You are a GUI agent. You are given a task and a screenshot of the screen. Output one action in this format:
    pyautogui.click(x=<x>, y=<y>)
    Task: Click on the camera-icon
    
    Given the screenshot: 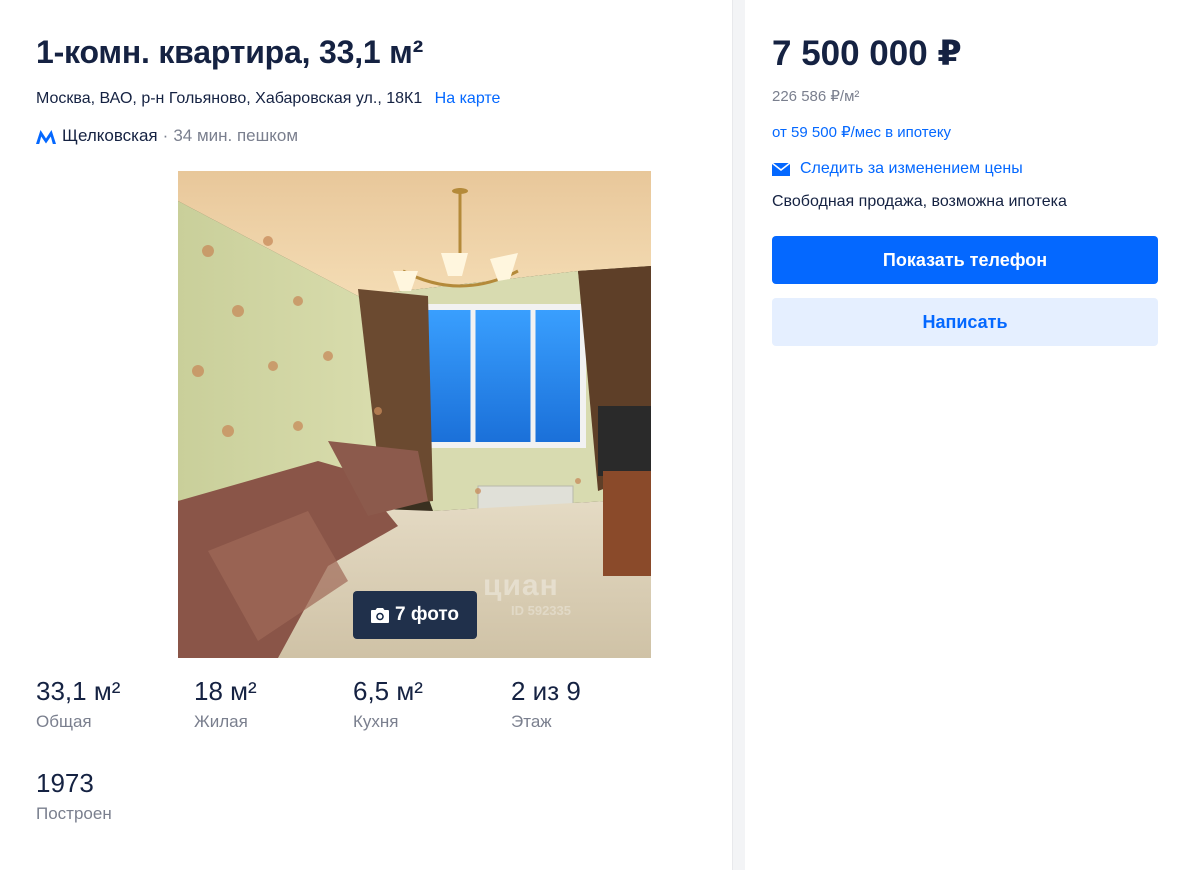 What is the action you would take?
    pyautogui.click(x=379, y=615)
    